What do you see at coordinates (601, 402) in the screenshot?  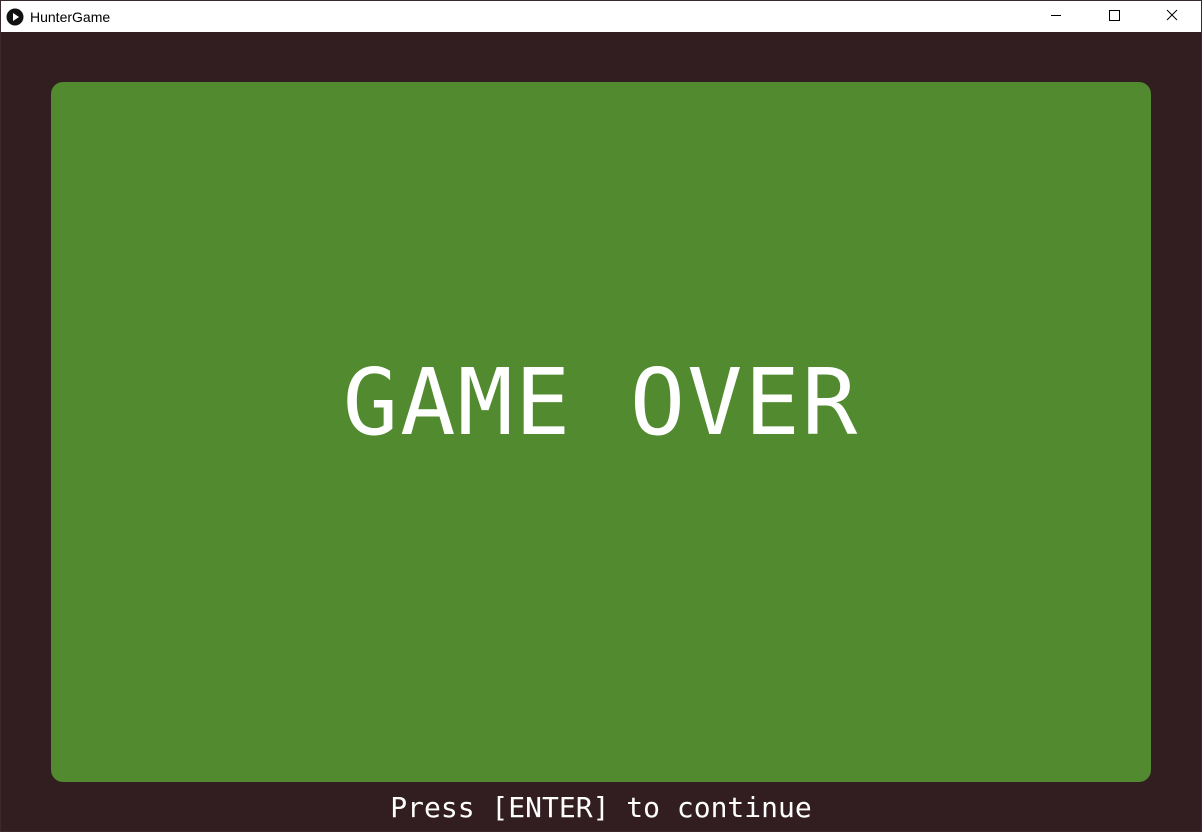 I see `game-over-title: GAME OVER` at bounding box center [601, 402].